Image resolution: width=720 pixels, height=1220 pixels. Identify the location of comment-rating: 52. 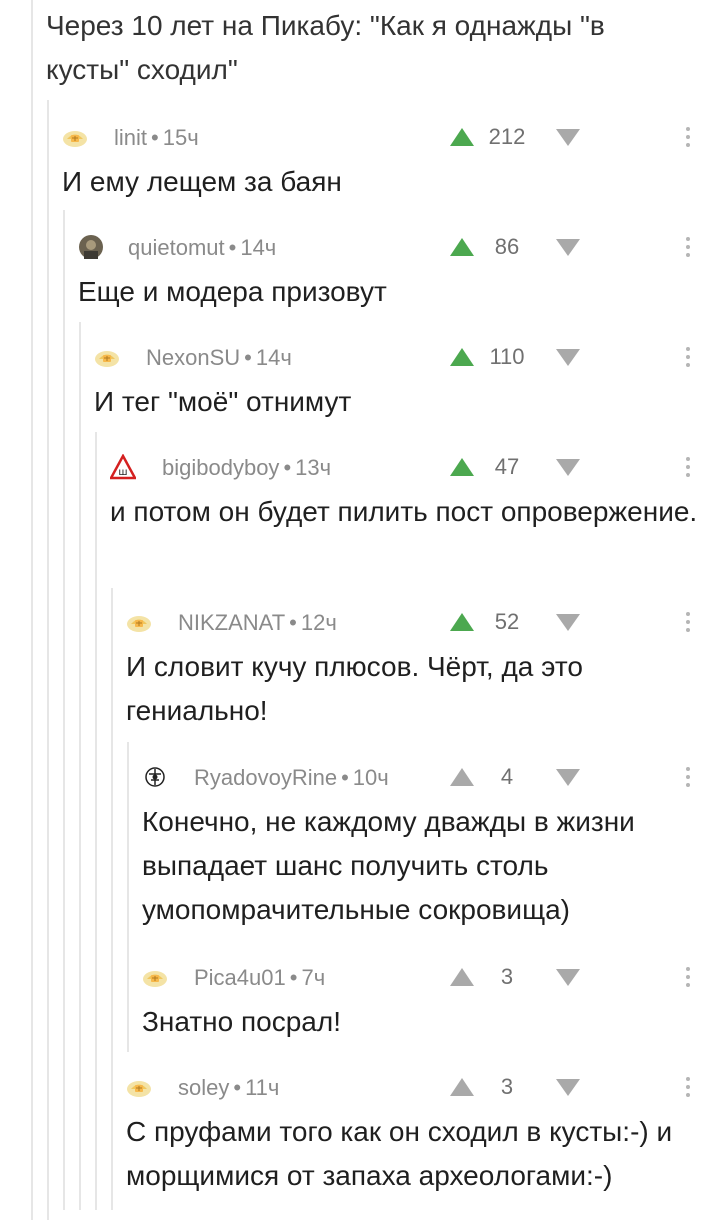
(507, 621).